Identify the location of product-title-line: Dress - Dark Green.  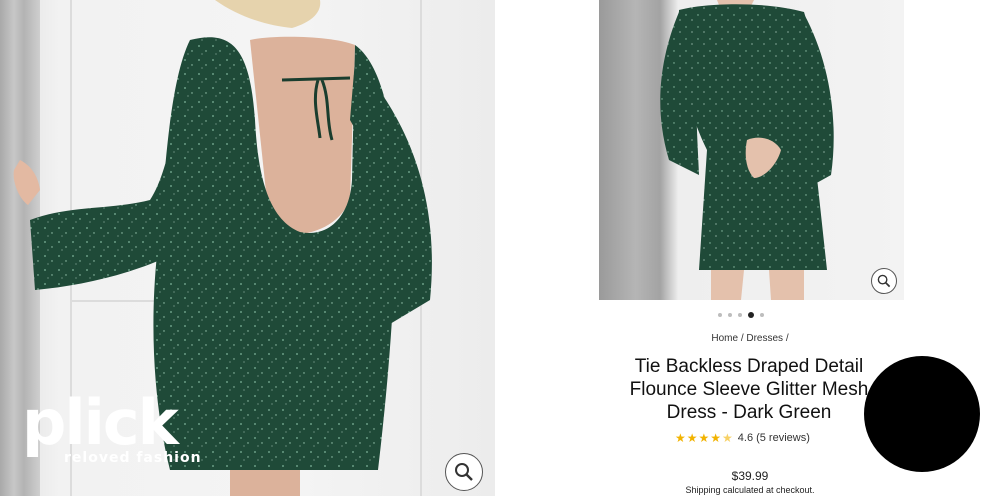
(749, 412).